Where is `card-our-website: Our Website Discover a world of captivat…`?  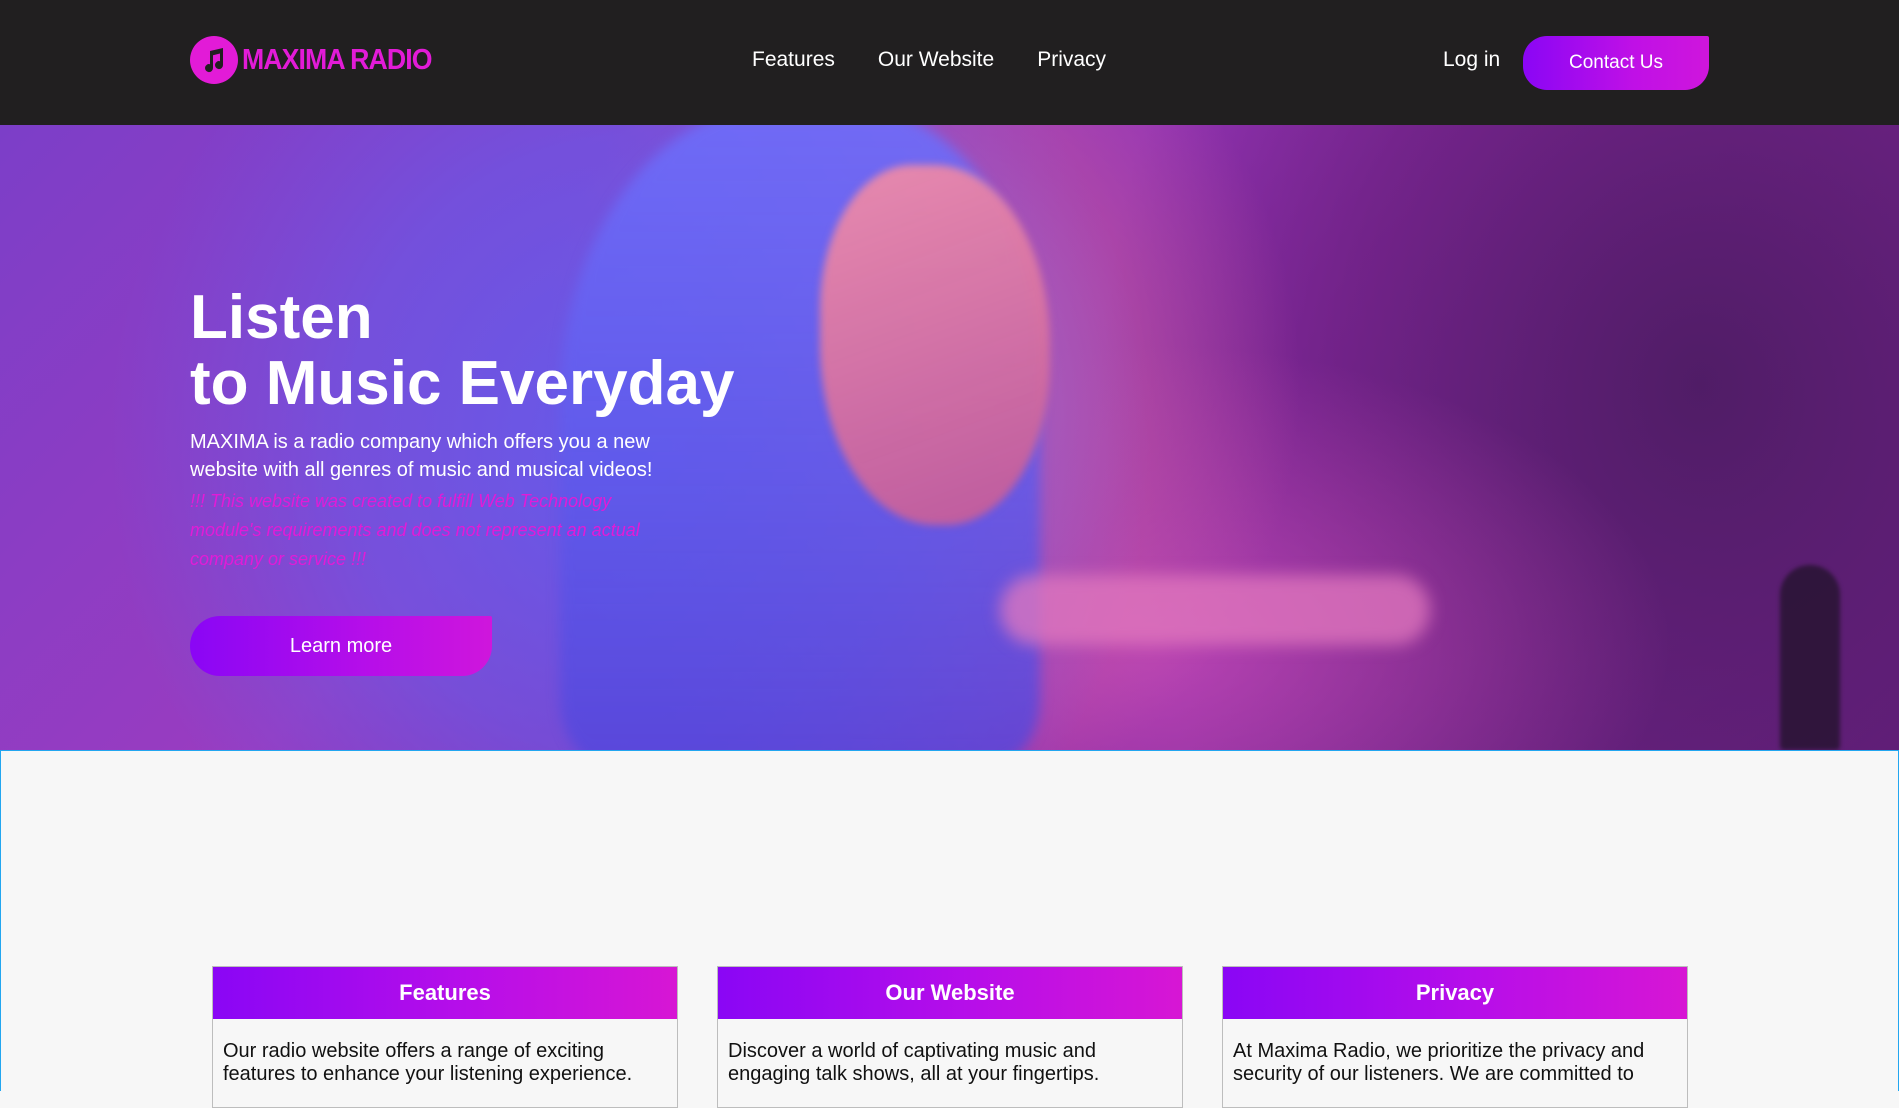 card-our-website: Our Website Discover a world of captivat… is located at coordinates (950, 1037).